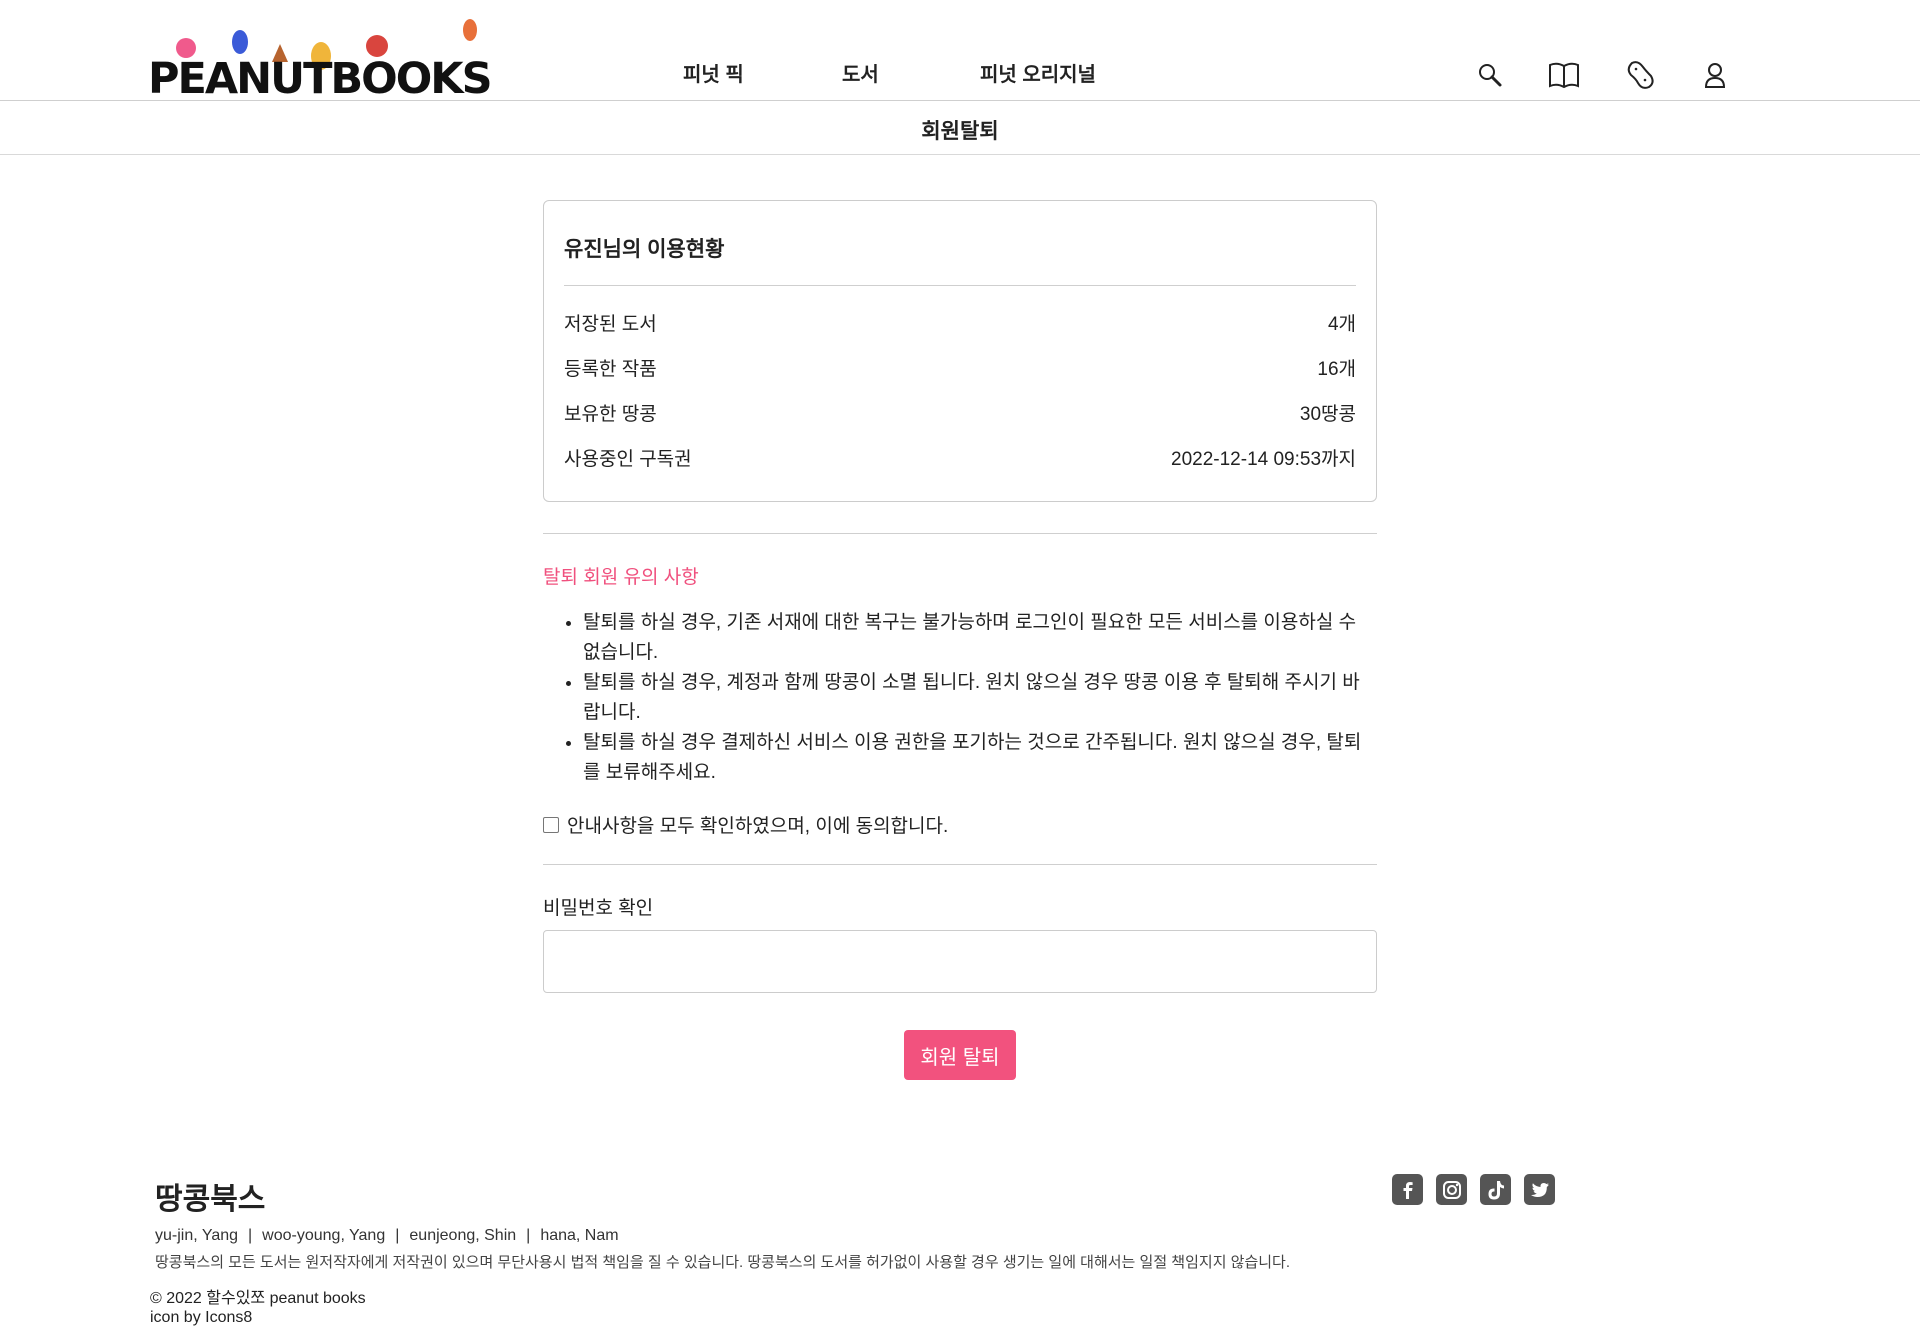 This screenshot has height=1331, width=1920. What do you see at coordinates (201, 1317) in the screenshot?
I see `footer-icon-credit: icon by Icons8` at bounding box center [201, 1317].